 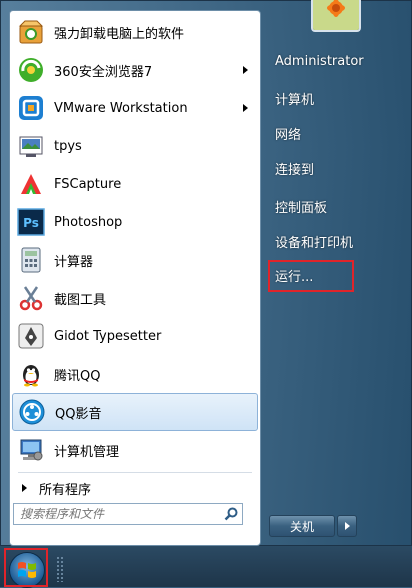 I want to click on fscapture-icon, so click(x=31, y=184).